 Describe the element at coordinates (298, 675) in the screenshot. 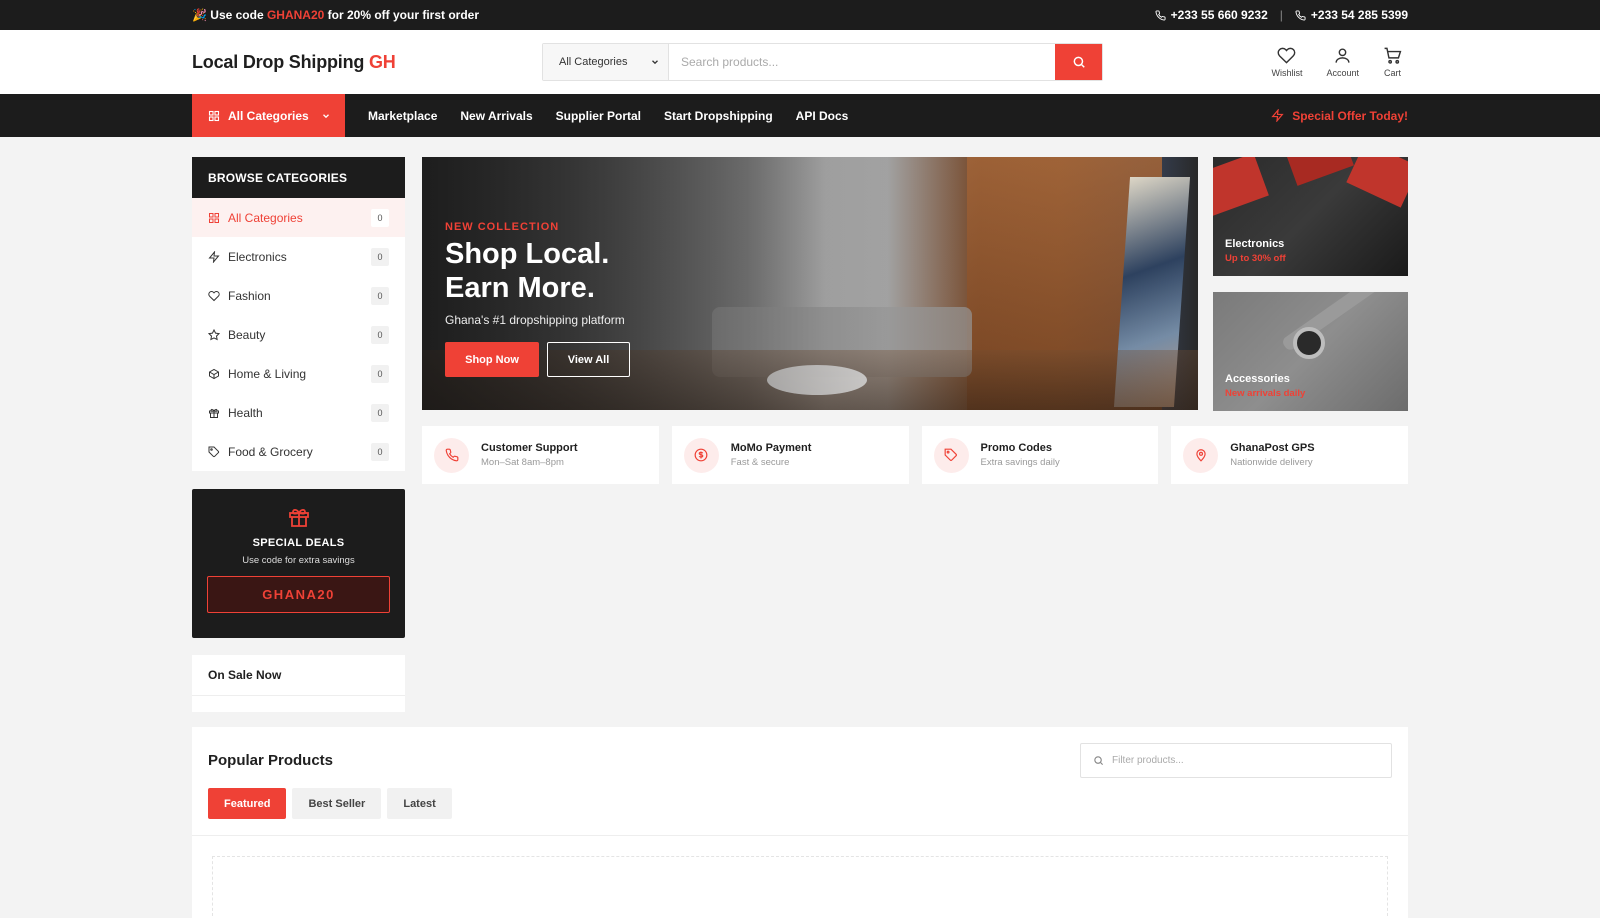

I see `on-sale-title: On Sale Now` at that location.